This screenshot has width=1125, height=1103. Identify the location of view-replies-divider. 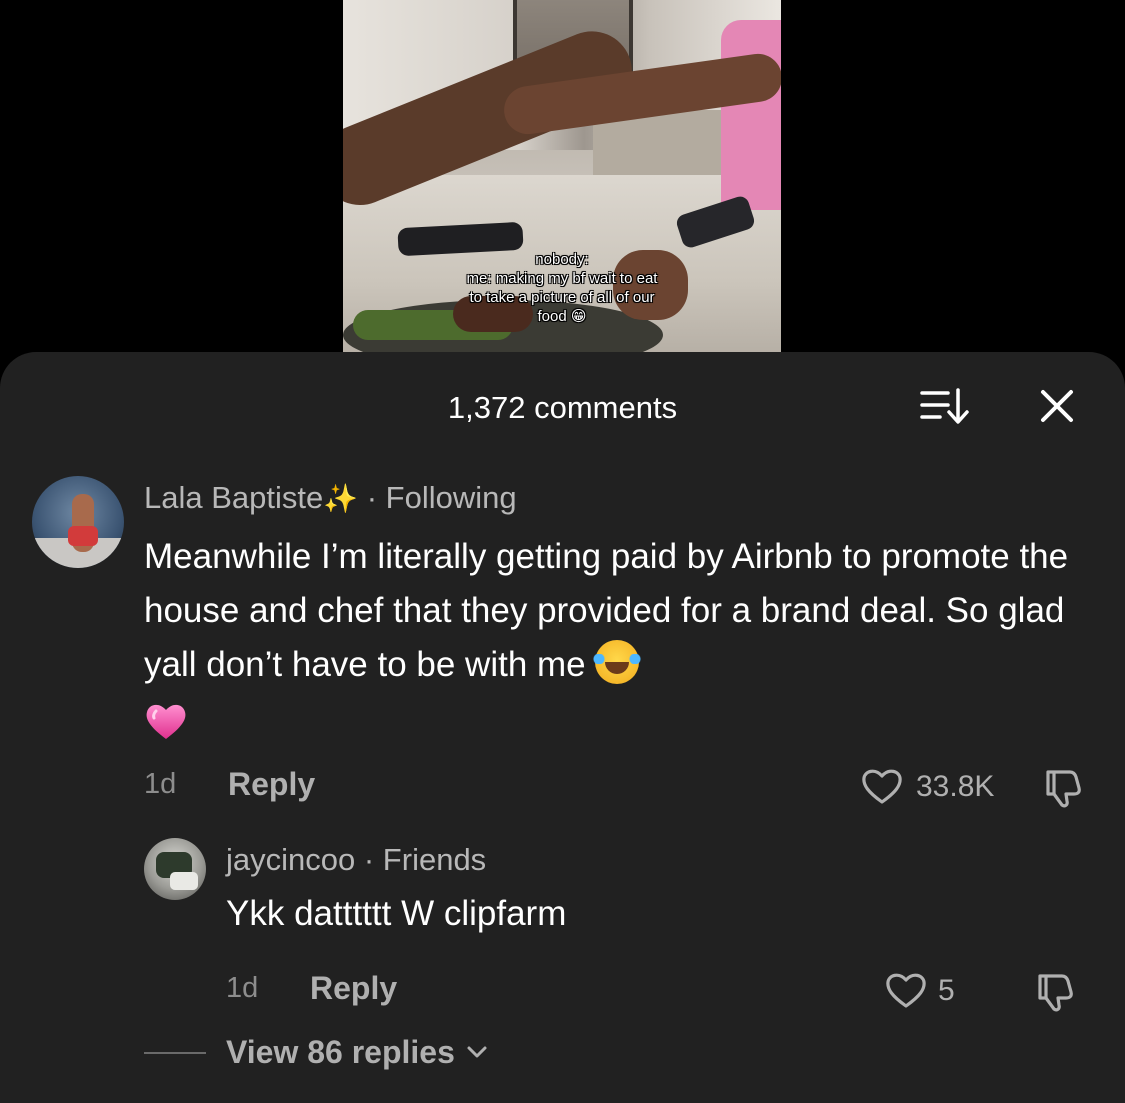
(175, 1053).